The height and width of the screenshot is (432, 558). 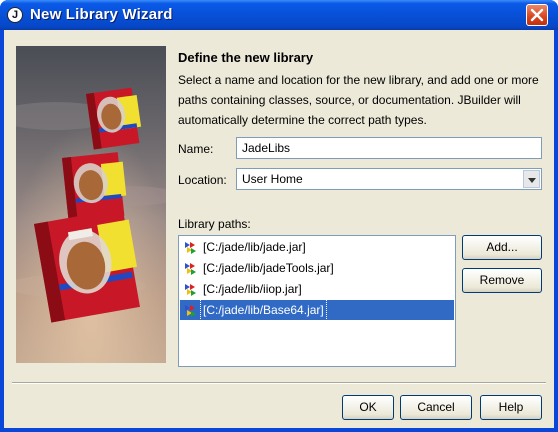 I want to click on title-bar: J New Library Wizard, so click(x=279, y=15).